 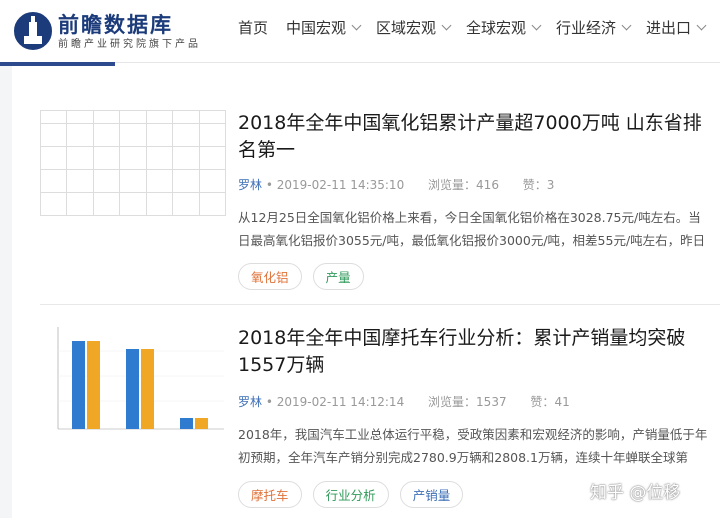 I want to click on tag-list: 氧化铝 产量, so click(x=304, y=276).